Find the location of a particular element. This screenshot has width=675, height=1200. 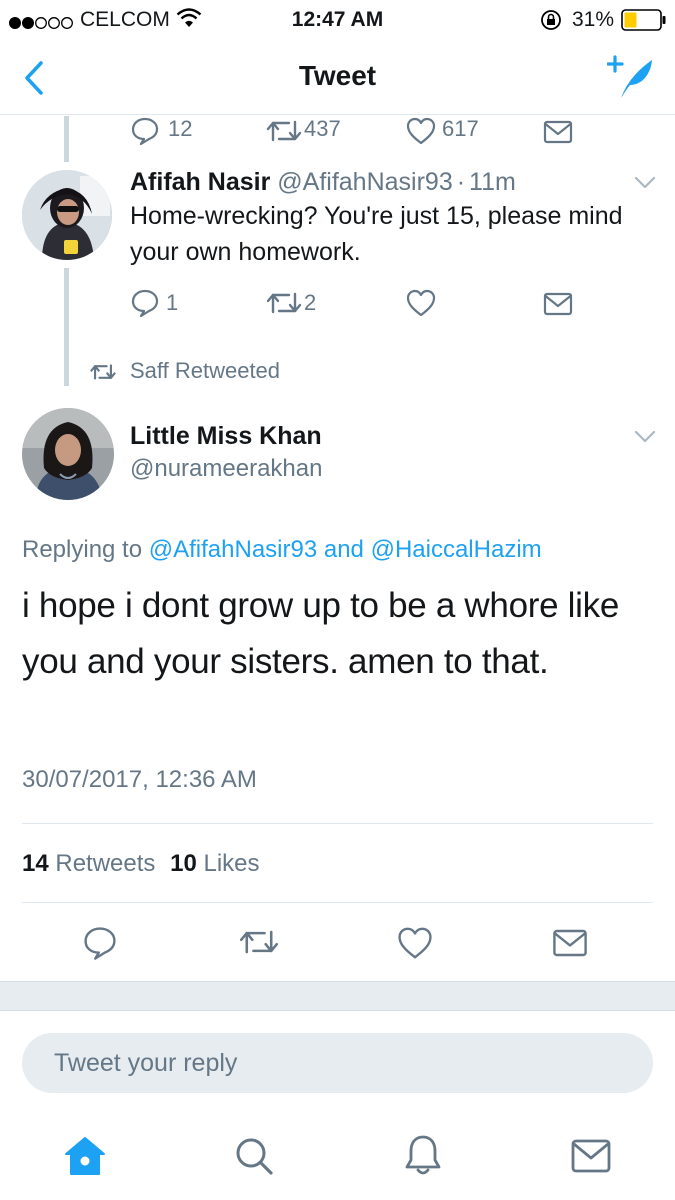

reply-placeholder: Tweet your reply is located at coordinates (146, 1063).